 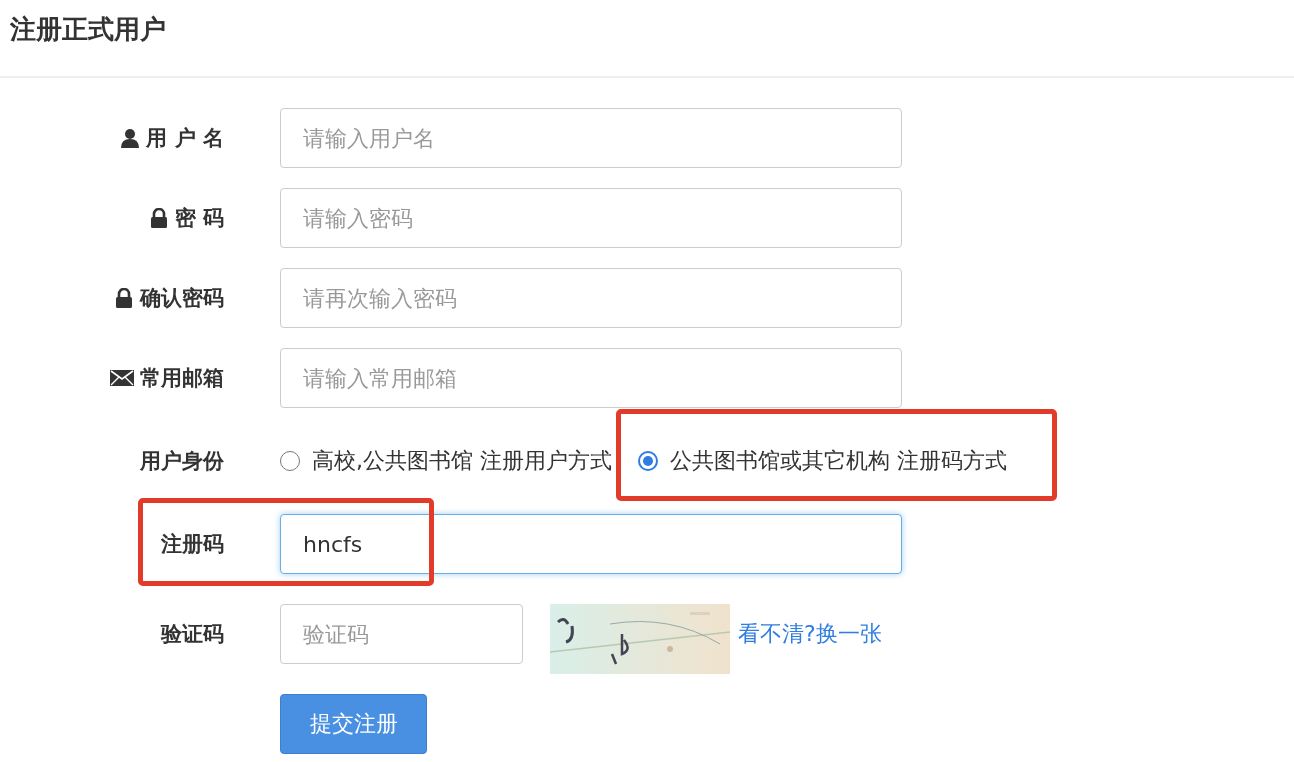 I want to click on page-title: 注册正式用户, so click(x=88, y=29).